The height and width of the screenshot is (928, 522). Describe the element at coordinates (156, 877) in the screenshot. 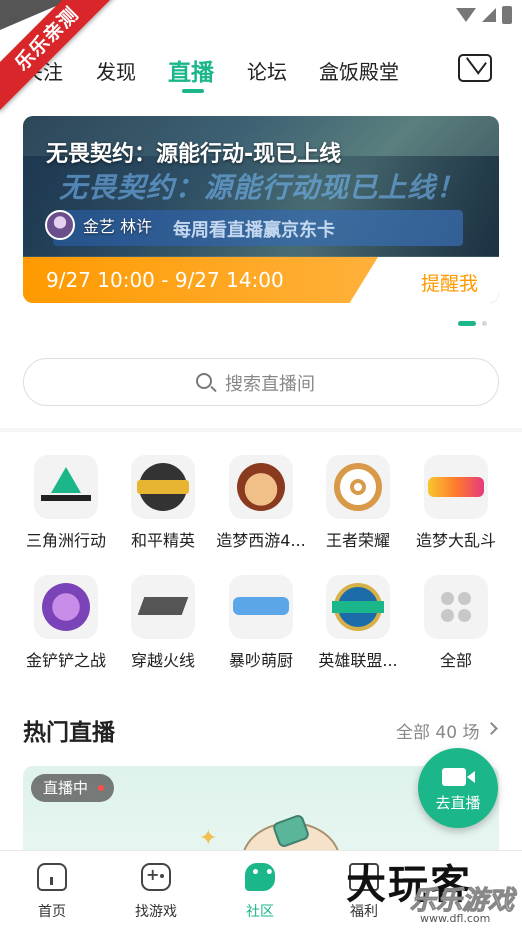

I see `gamepad-icon` at that location.